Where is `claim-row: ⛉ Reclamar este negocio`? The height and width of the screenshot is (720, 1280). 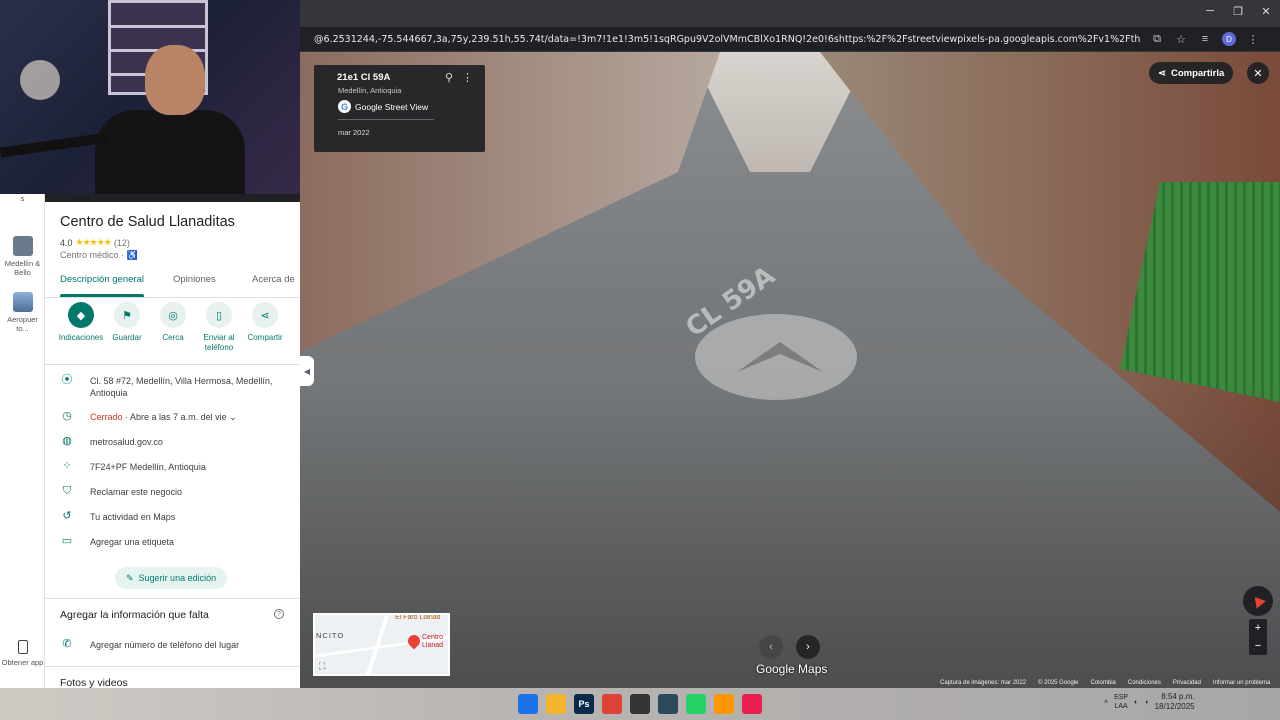 claim-row: ⛉ Reclamar este negocio is located at coordinates (175, 492).